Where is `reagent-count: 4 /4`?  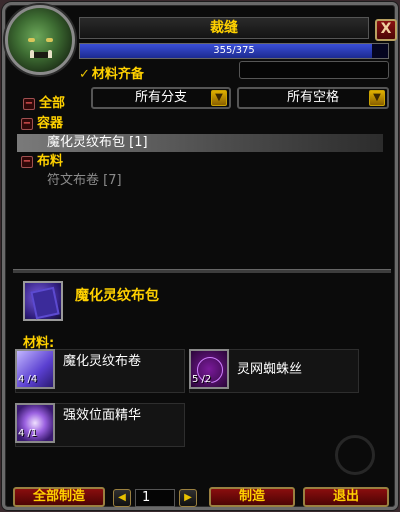
reagent-count: 4 /4 is located at coordinates (28, 379).